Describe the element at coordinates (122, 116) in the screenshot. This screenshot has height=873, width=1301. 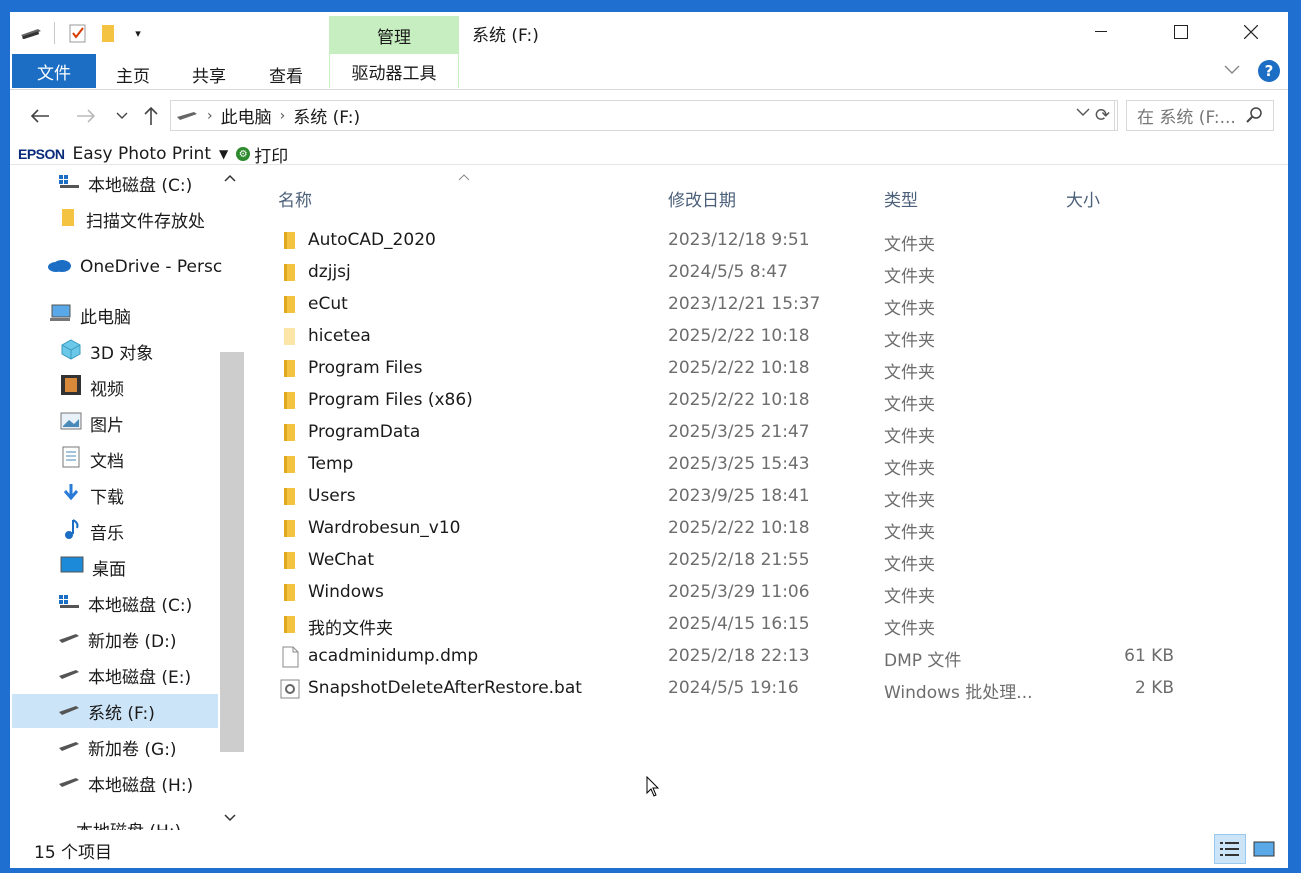
I see `recent-locations-icon` at that location.